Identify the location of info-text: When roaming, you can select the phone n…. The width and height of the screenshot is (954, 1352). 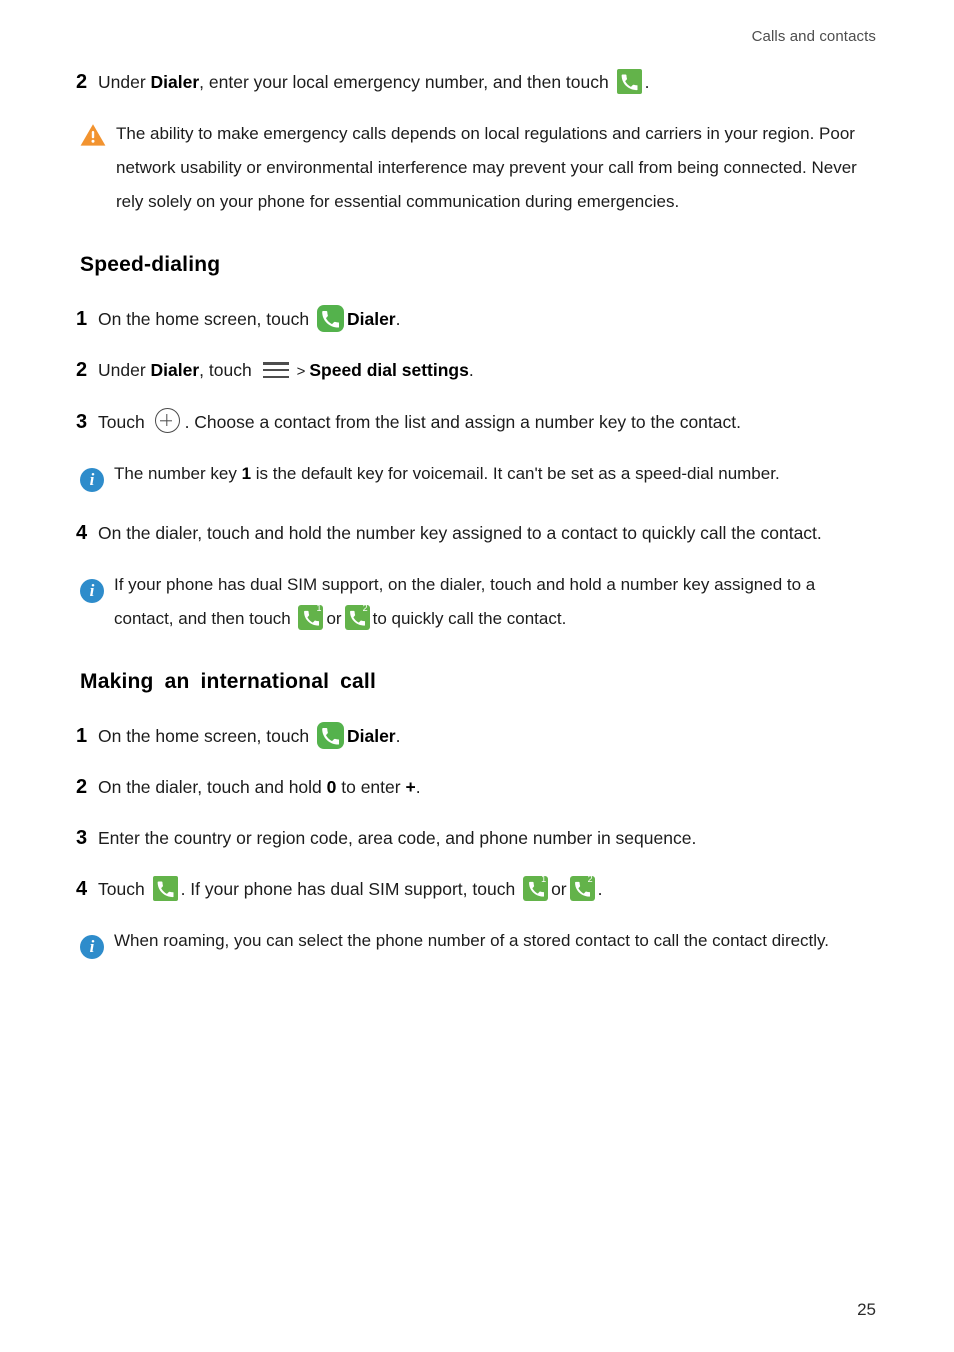
(472, 940).